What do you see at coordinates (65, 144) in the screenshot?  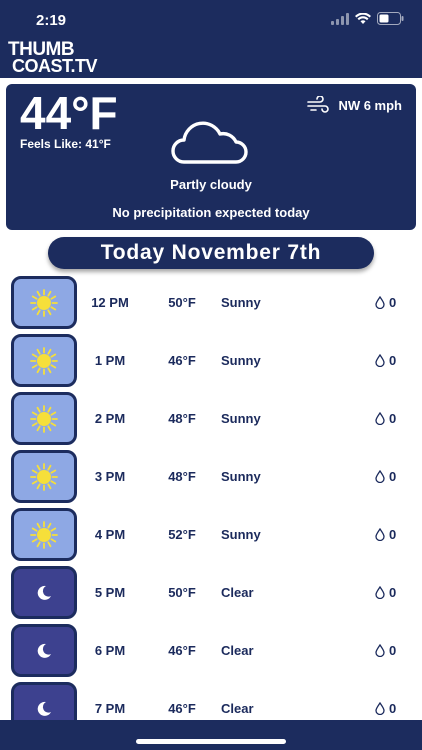 I see `feels-like: Feels Like: 41°F` at bounding box center [65, 144].